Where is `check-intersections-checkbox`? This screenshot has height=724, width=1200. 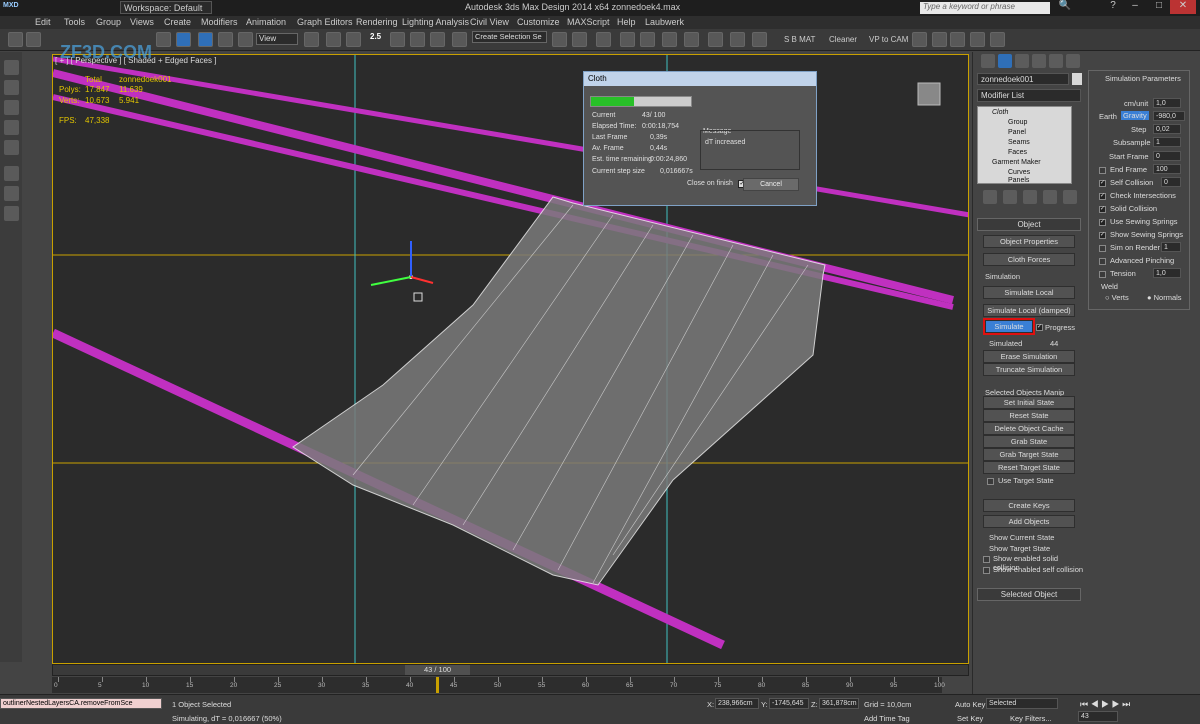 check-intersections-checkbox is located at coordinates (1102, 196).